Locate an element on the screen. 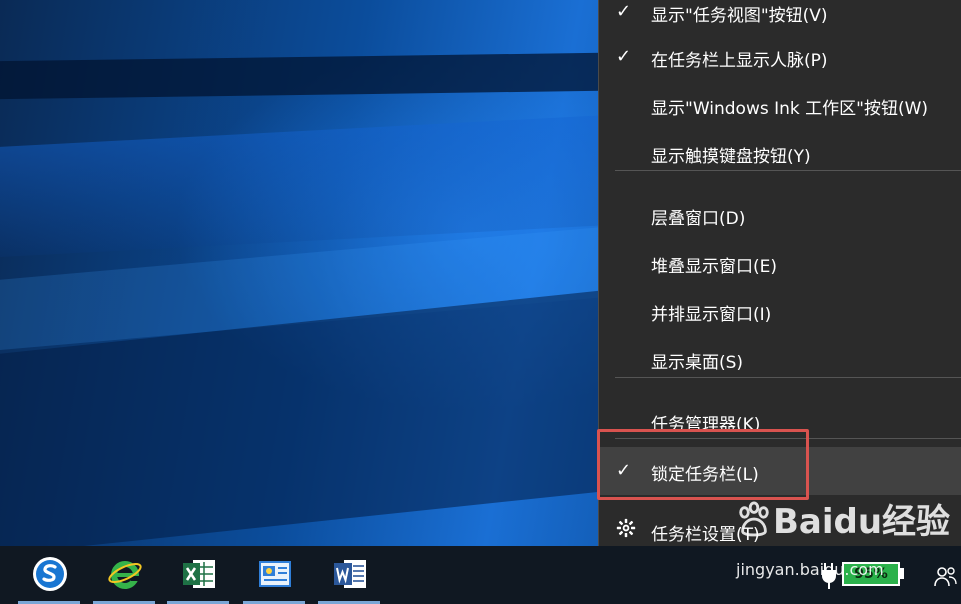  menu-item-side-by-side: 并排显示窗口(I) is located at coordinates (780, 311).